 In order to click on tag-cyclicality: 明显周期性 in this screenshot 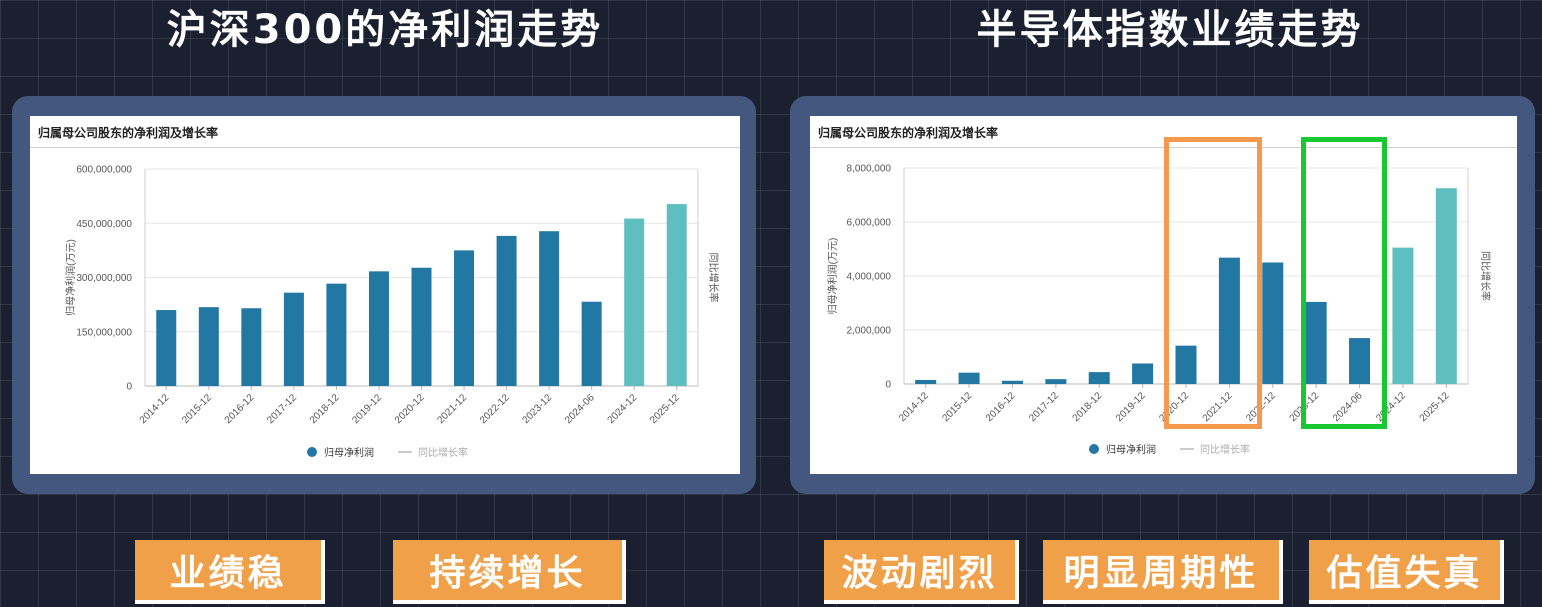, I will do `click(1163, 572)`.